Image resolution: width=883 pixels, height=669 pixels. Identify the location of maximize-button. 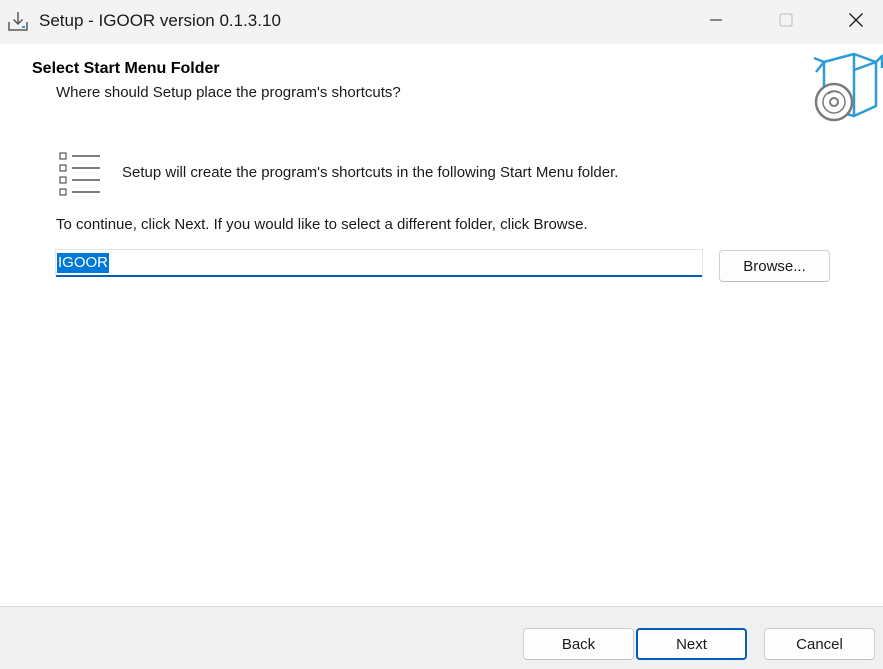
(786, 22).